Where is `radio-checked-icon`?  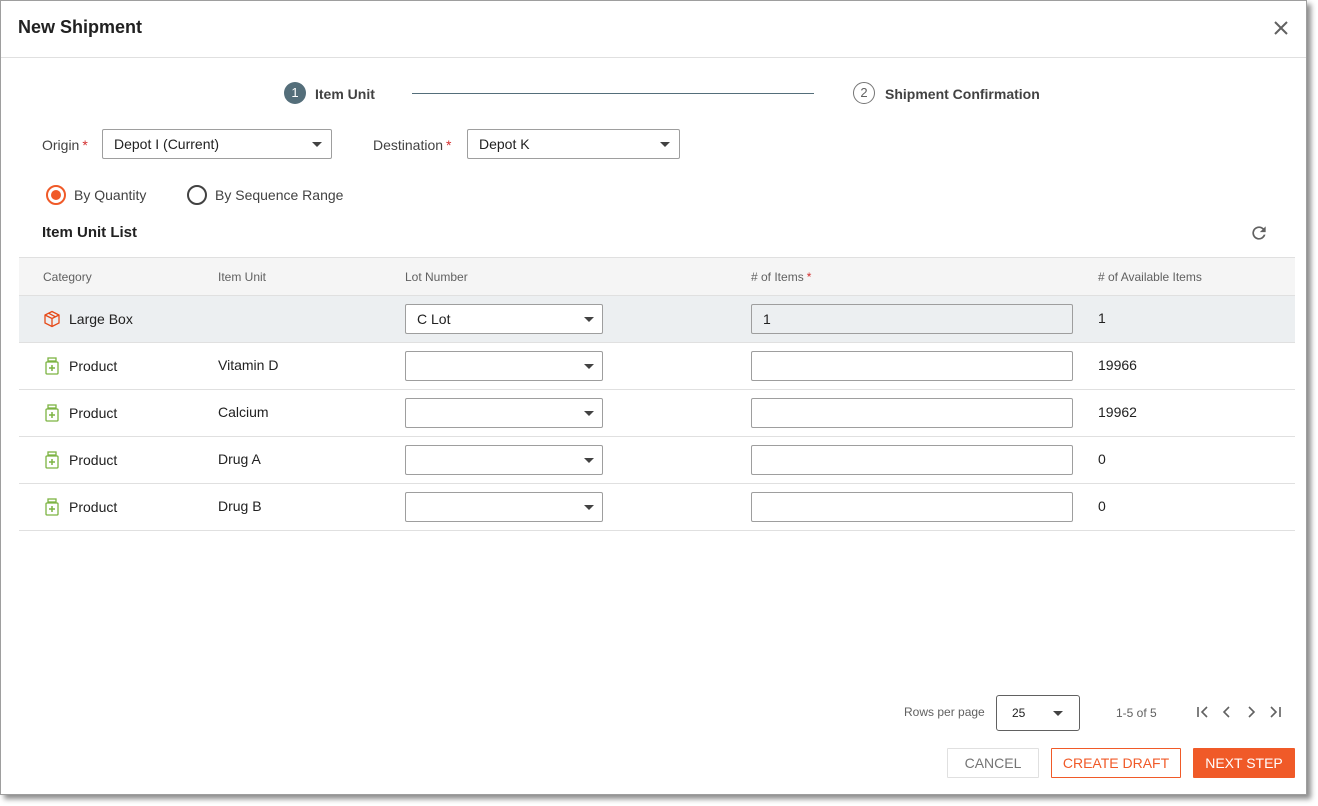
radio-checked-icon is located at coordinates (56, 195).